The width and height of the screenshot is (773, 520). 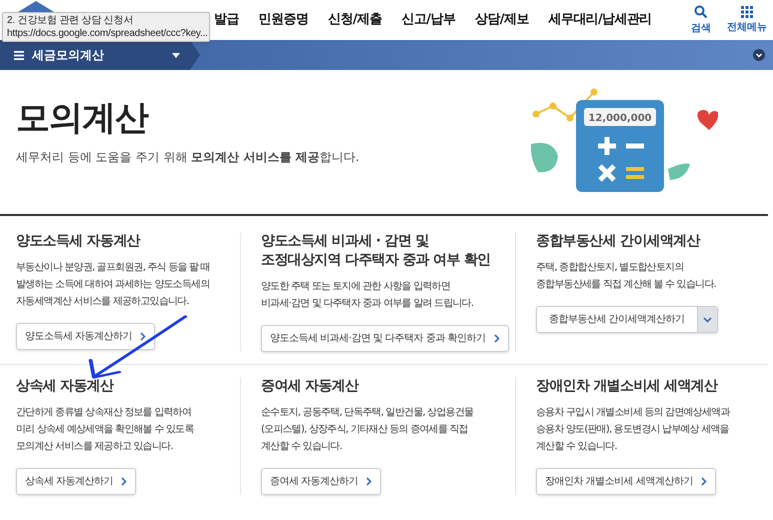 What do you see at coordinates (701, 20) in the screenshot?
I see `search-button: 검색` at bounding box center [701, 20].